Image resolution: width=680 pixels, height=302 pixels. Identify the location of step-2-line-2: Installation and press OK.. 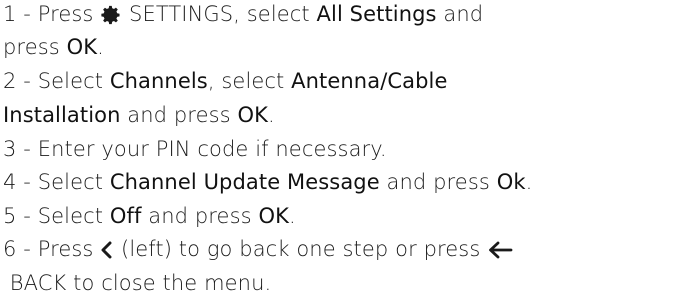
(139, 115).